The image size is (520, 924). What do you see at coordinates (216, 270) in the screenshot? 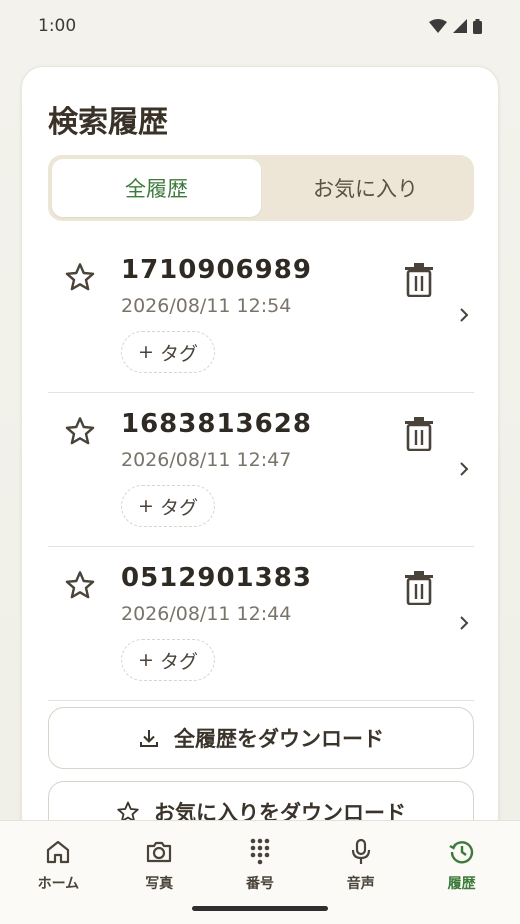
I see `phone-number: 1710906989` at bounding box center [216, 270].